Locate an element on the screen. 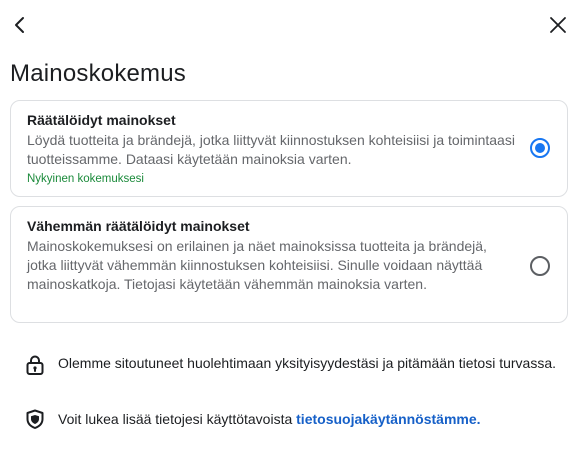 The width and height of the screenshot is (577, 453). close-button is located at coordinates (558, 25).